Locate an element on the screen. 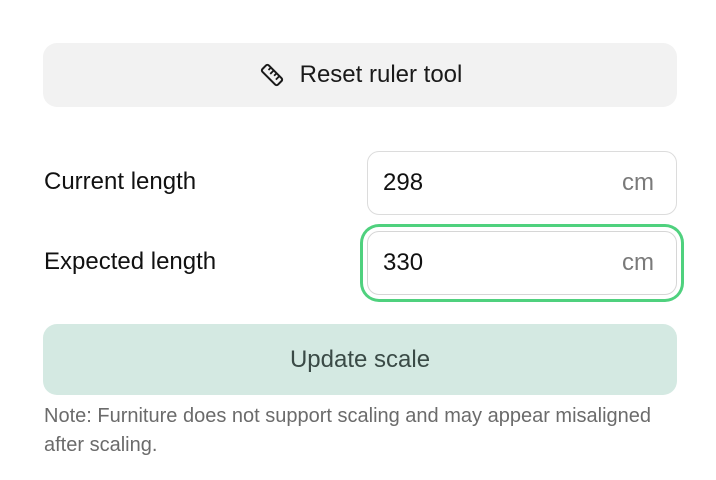 The height and width of the screenshot is (480, 716). current-length-unit: cm is located at coordinates (638, 182).